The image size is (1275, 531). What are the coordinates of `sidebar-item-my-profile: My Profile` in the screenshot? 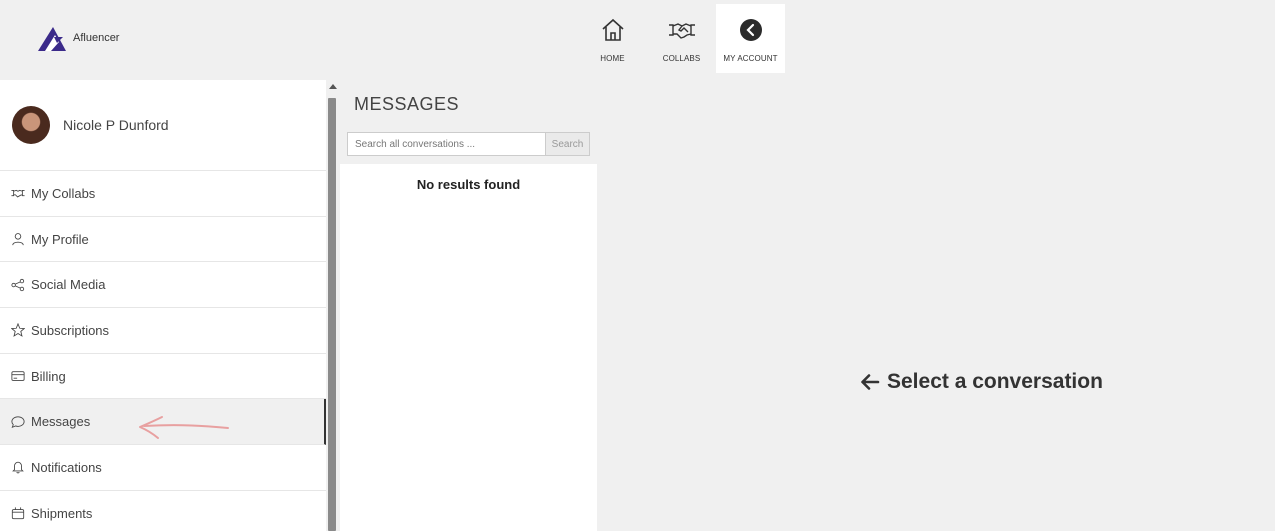 It's located at (163, 240).